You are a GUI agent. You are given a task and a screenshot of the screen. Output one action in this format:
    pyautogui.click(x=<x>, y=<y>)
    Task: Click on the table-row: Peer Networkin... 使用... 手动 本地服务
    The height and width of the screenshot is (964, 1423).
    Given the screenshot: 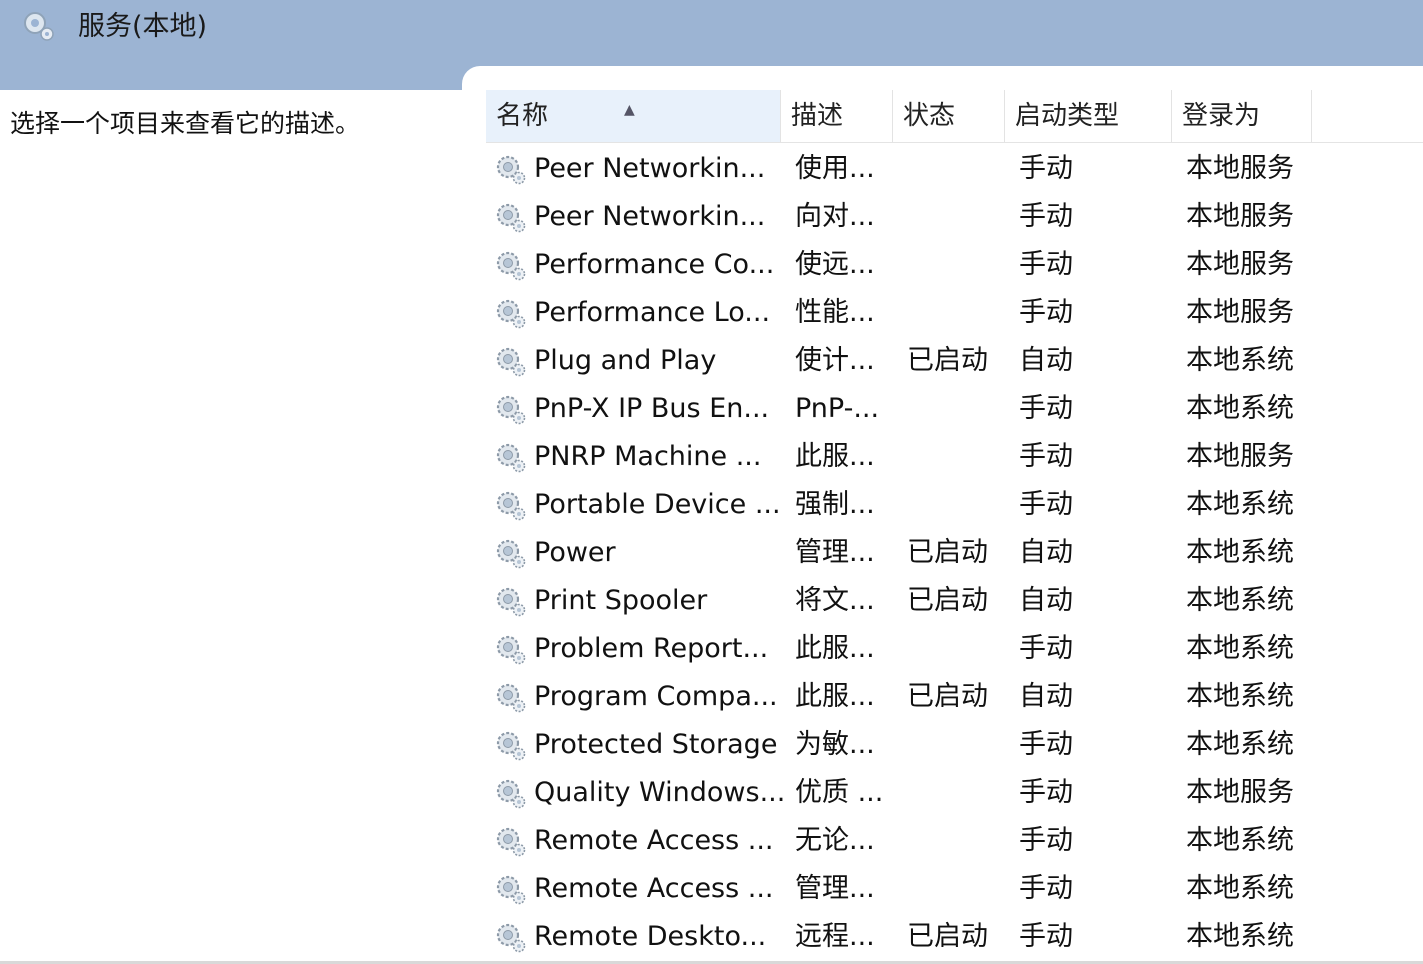 What is the action you would take?
    pyautogui.click(x=954, y=169)
    